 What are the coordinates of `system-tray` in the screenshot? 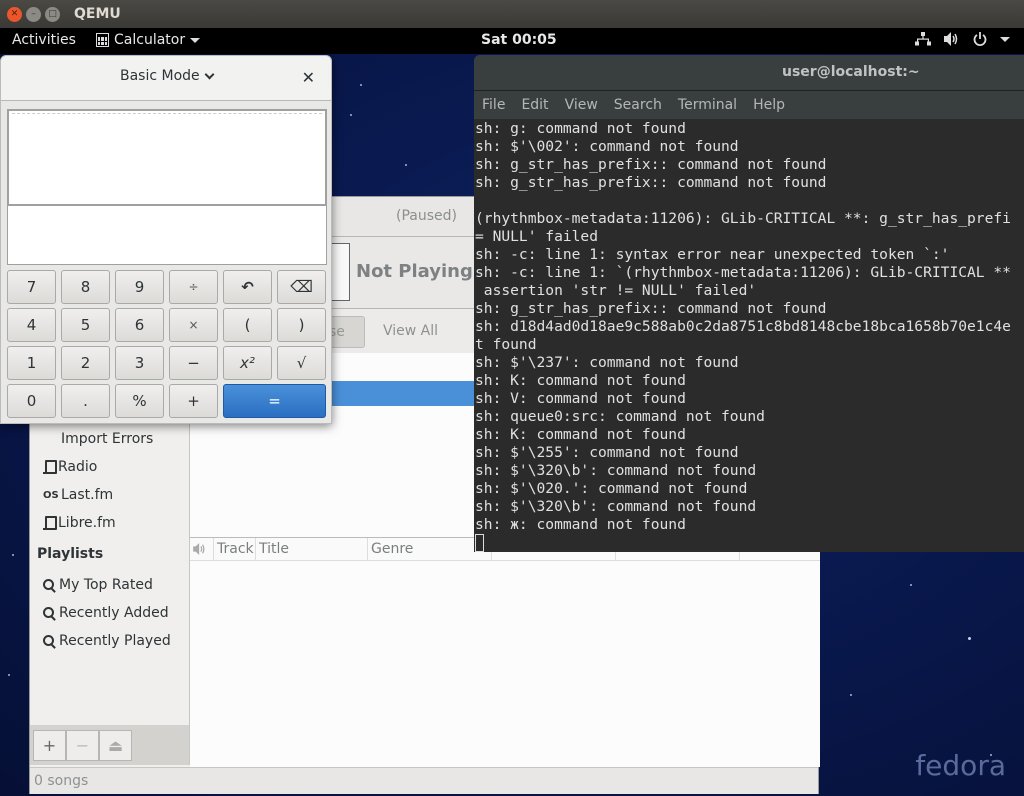 It's located at (962, 39).